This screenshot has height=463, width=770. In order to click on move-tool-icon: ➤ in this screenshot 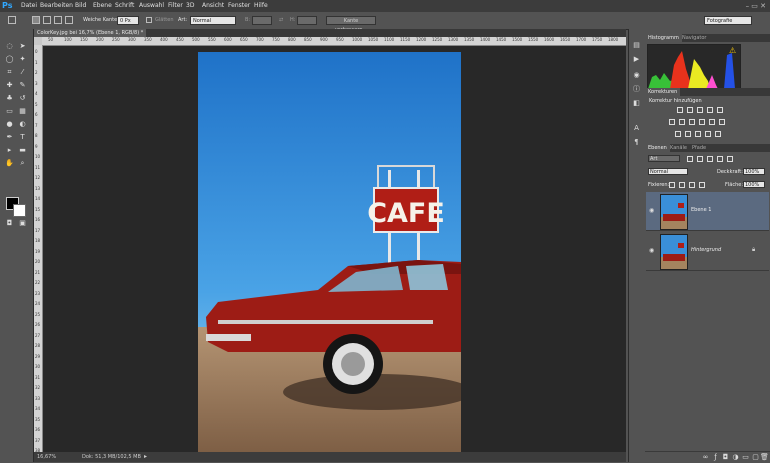, I will do `click(22, 46)`.